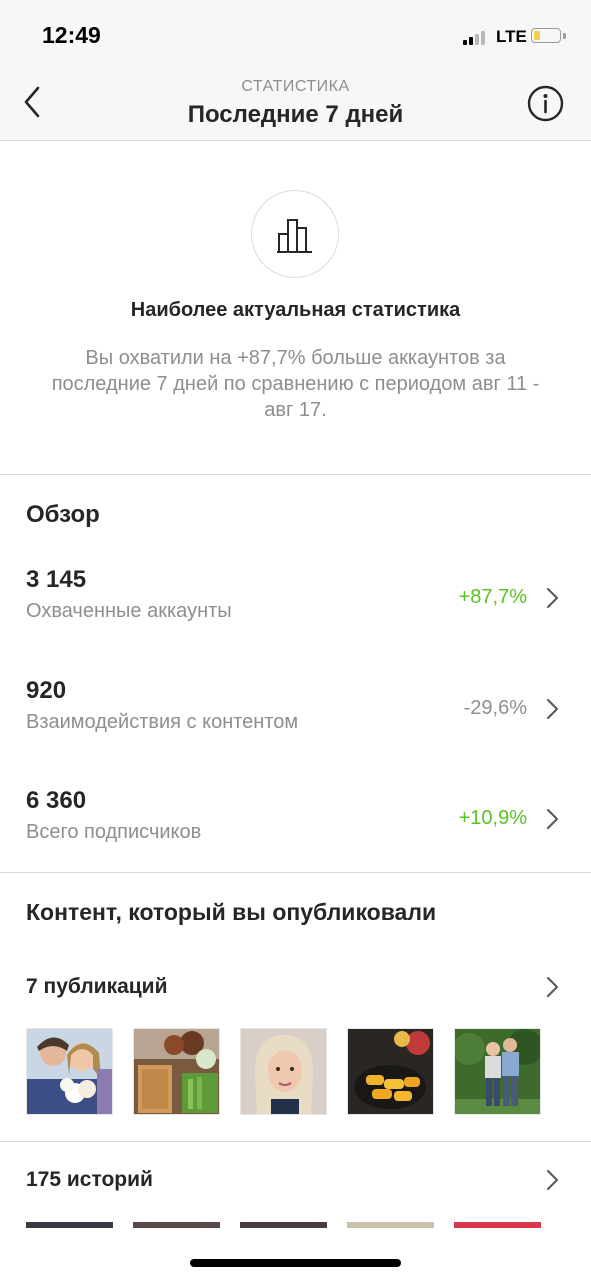 The image size is (591, 1280). I want to click on bar-chart-icon, so click(294, 236).